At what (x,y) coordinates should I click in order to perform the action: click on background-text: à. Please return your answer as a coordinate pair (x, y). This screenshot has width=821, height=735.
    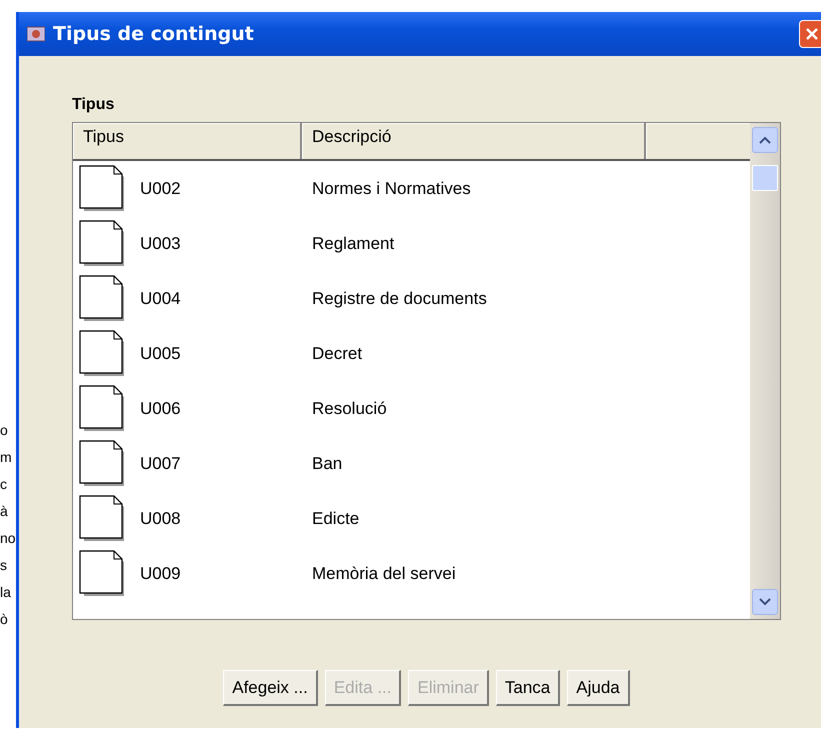
    Looking at the image, I should click on (4, 511).